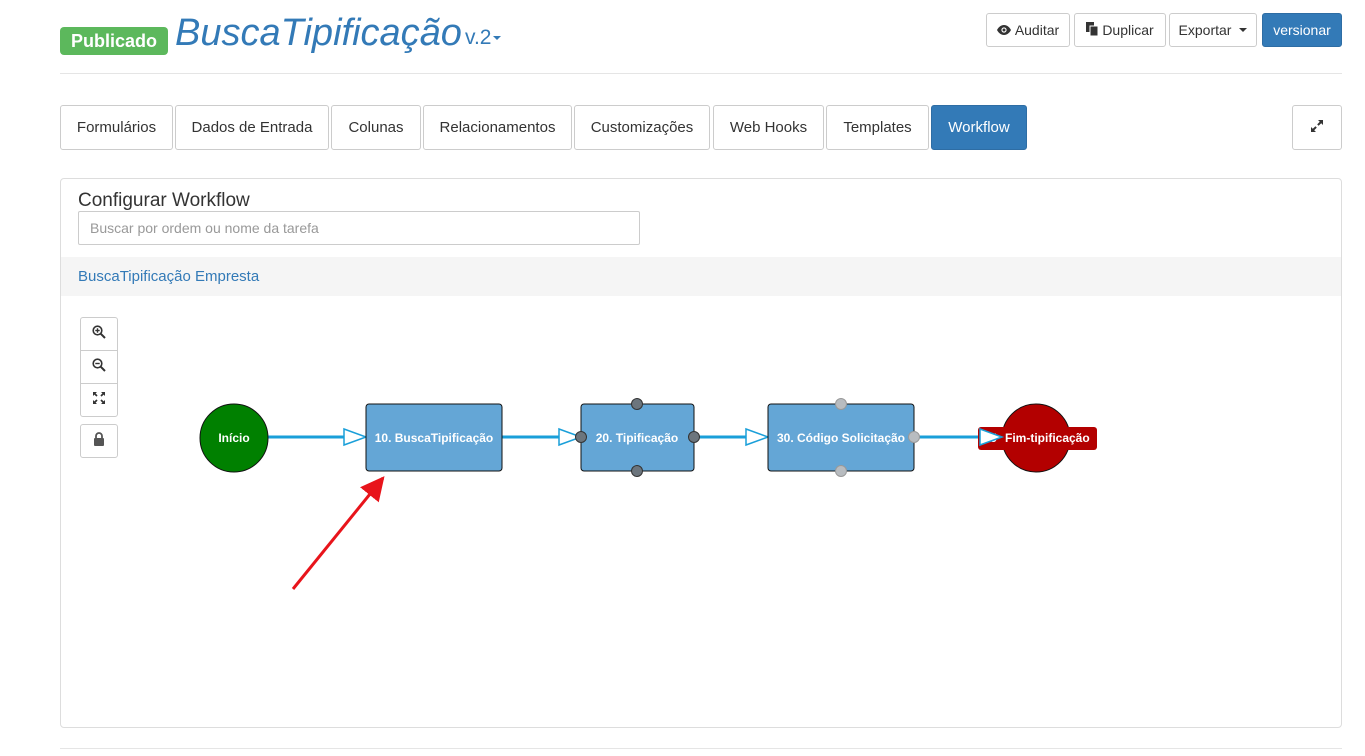 Image resolution: width=1365 pixels, height=756 pixels. What do you see at coordinates (1047, 438) in the screenshot?
I see `end-node-label: Fim-tipificação` at bounding box center [1047, 438].